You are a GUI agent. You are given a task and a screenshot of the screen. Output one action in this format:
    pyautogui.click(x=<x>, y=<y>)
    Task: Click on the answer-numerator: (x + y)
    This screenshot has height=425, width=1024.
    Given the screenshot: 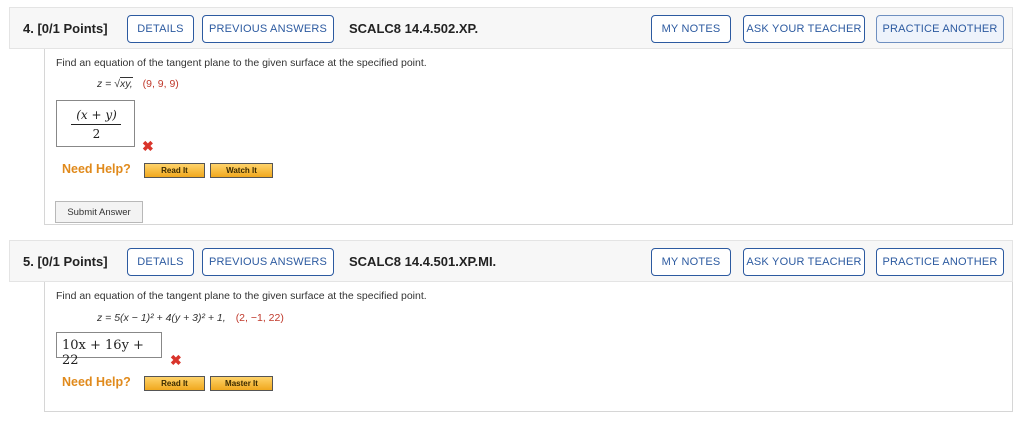 What is the action you would take?
    pyautogui.click(x=96, y=115)
    